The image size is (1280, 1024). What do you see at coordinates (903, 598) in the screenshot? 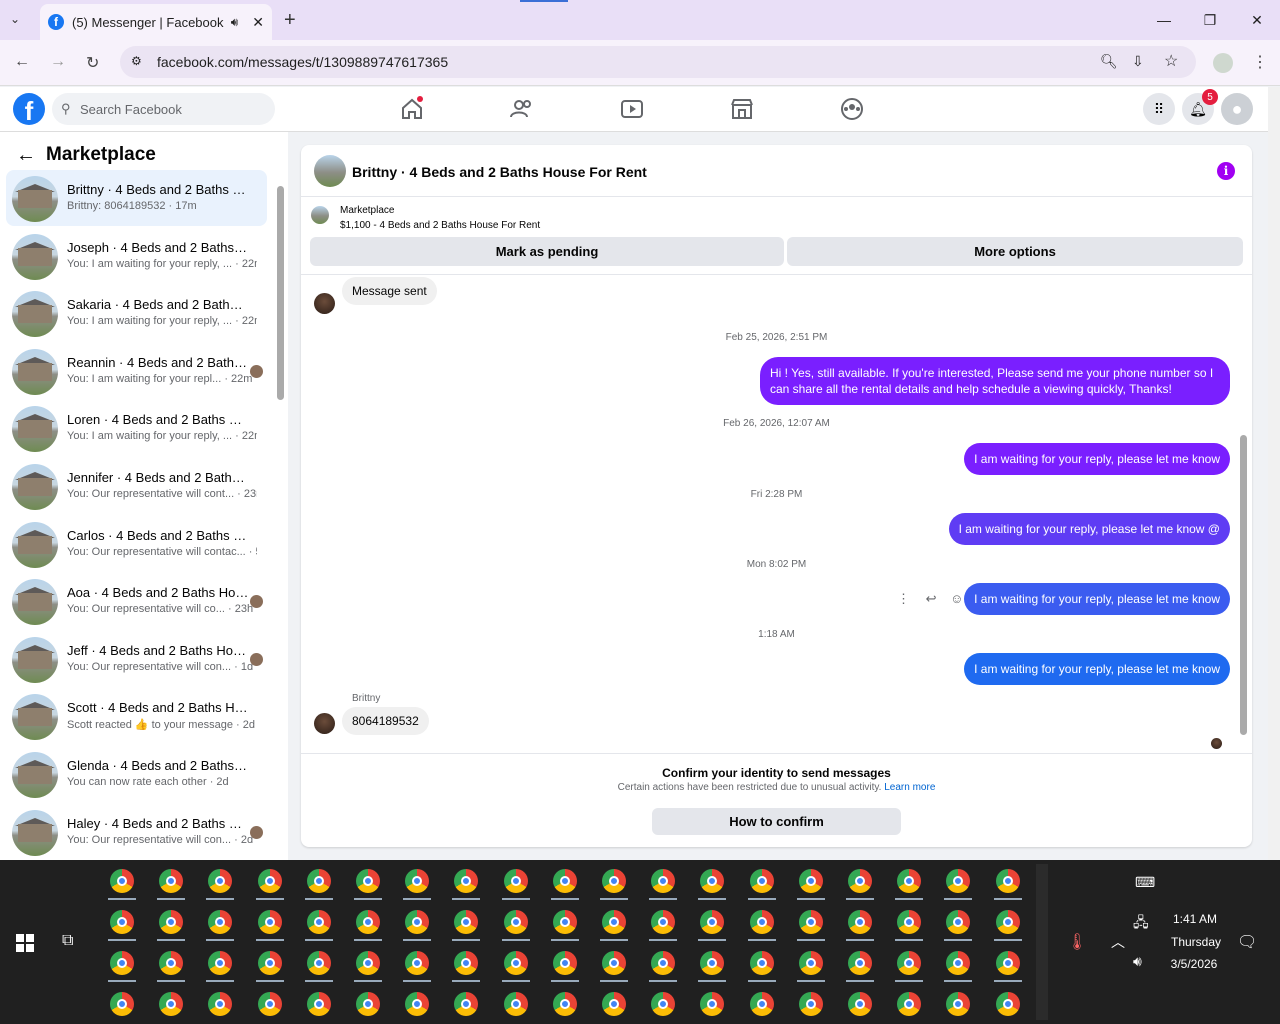
I see `more-actions-icon: ⋮` at bounding box center [903, 598].